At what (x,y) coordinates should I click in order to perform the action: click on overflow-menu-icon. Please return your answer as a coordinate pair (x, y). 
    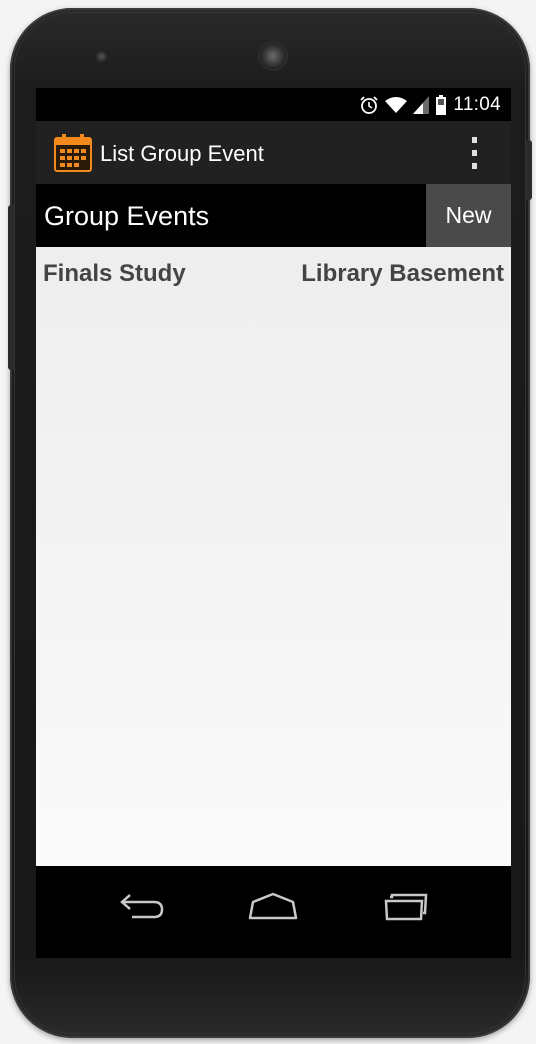
    Looking at the image, I should click on (474, 153).